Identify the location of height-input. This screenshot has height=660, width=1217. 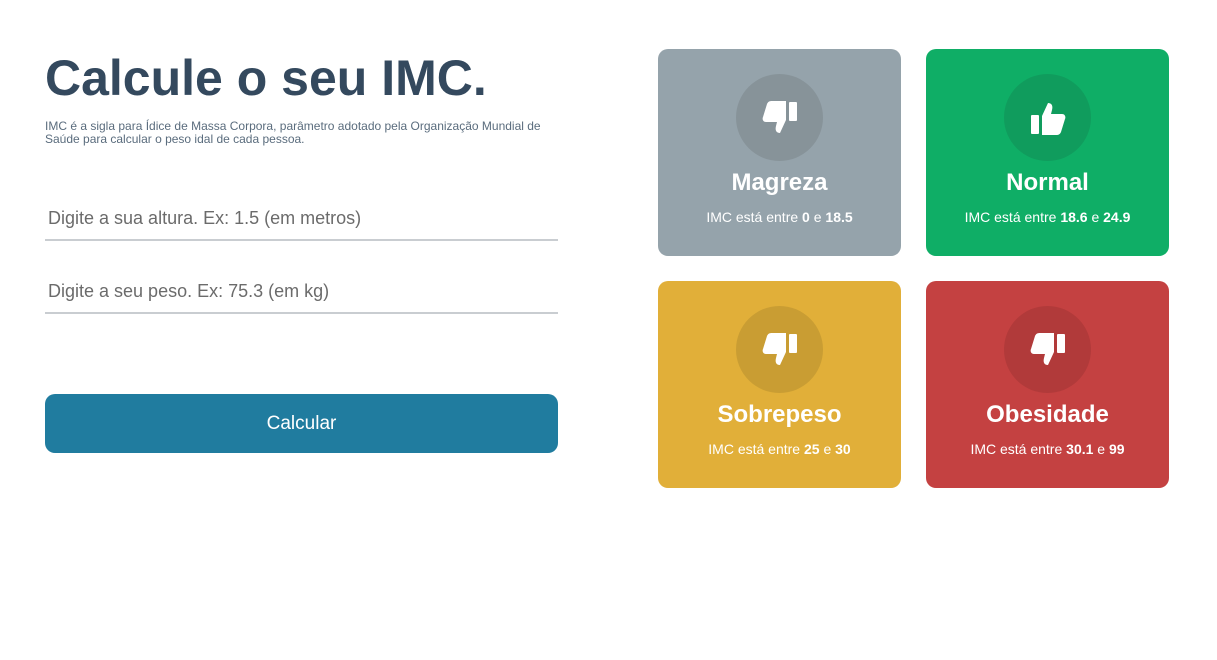
(301, 218).